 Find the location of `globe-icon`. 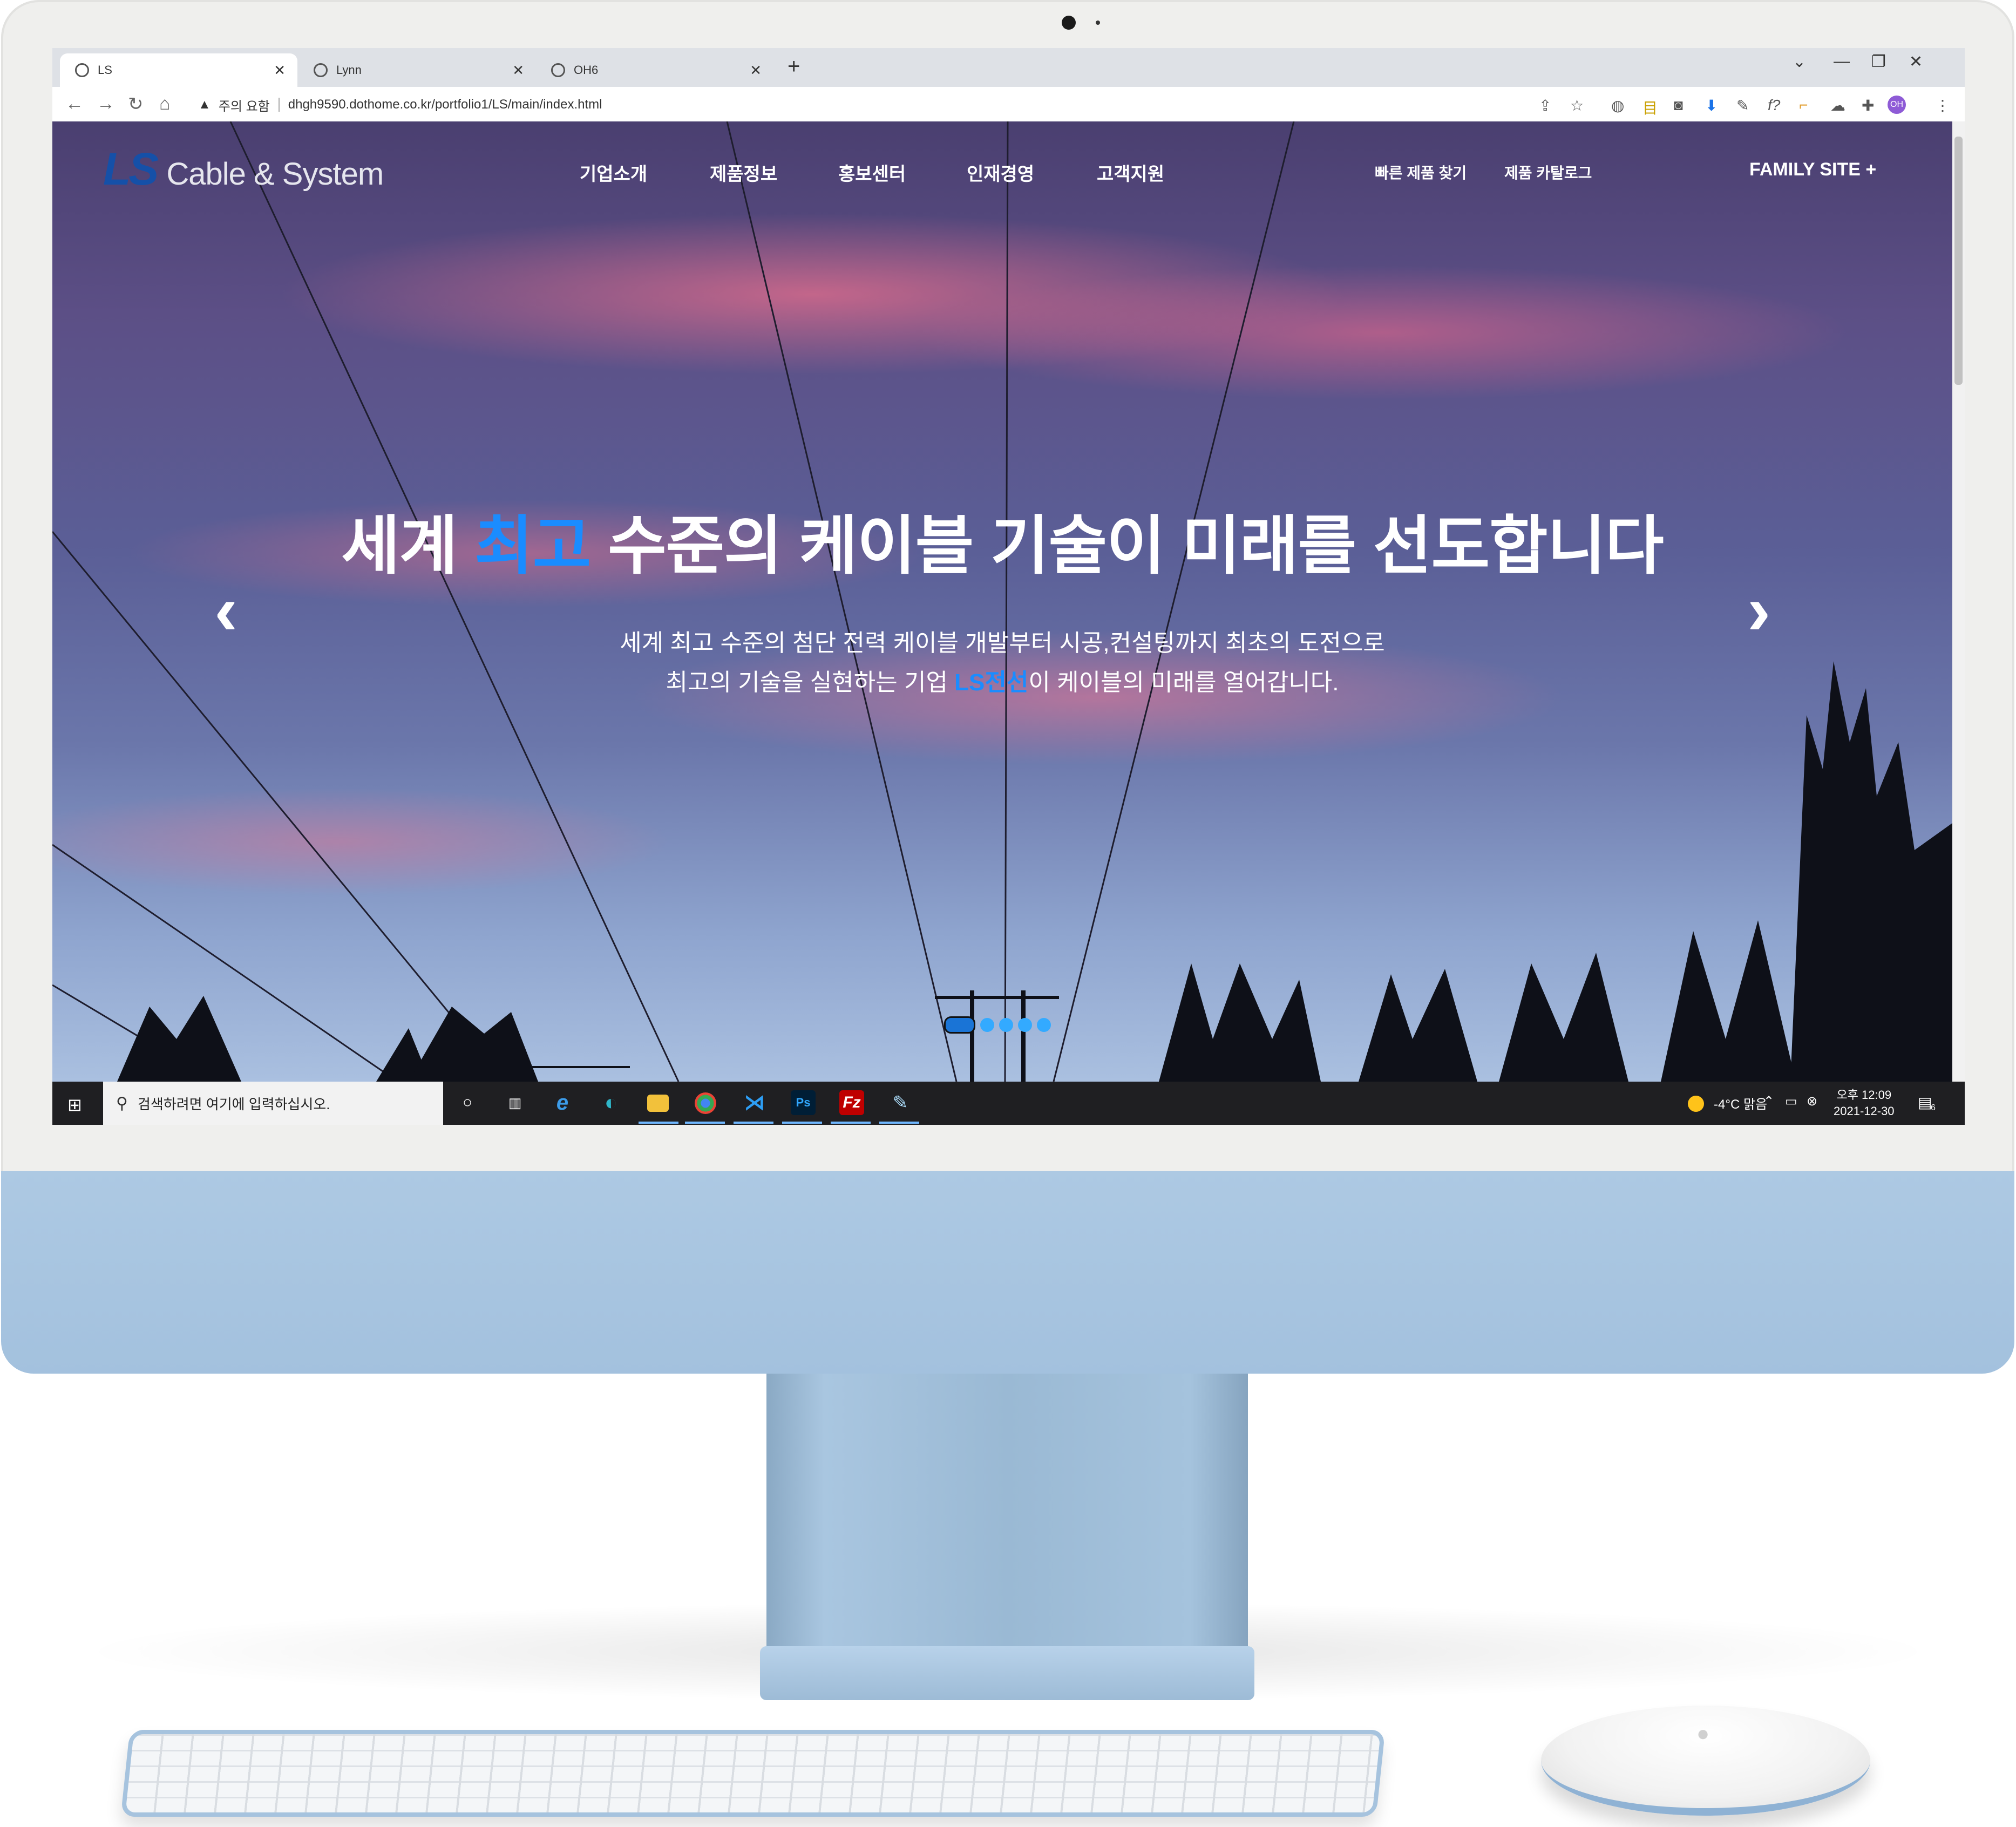

globe-icon is located at coordinates (558, 70).